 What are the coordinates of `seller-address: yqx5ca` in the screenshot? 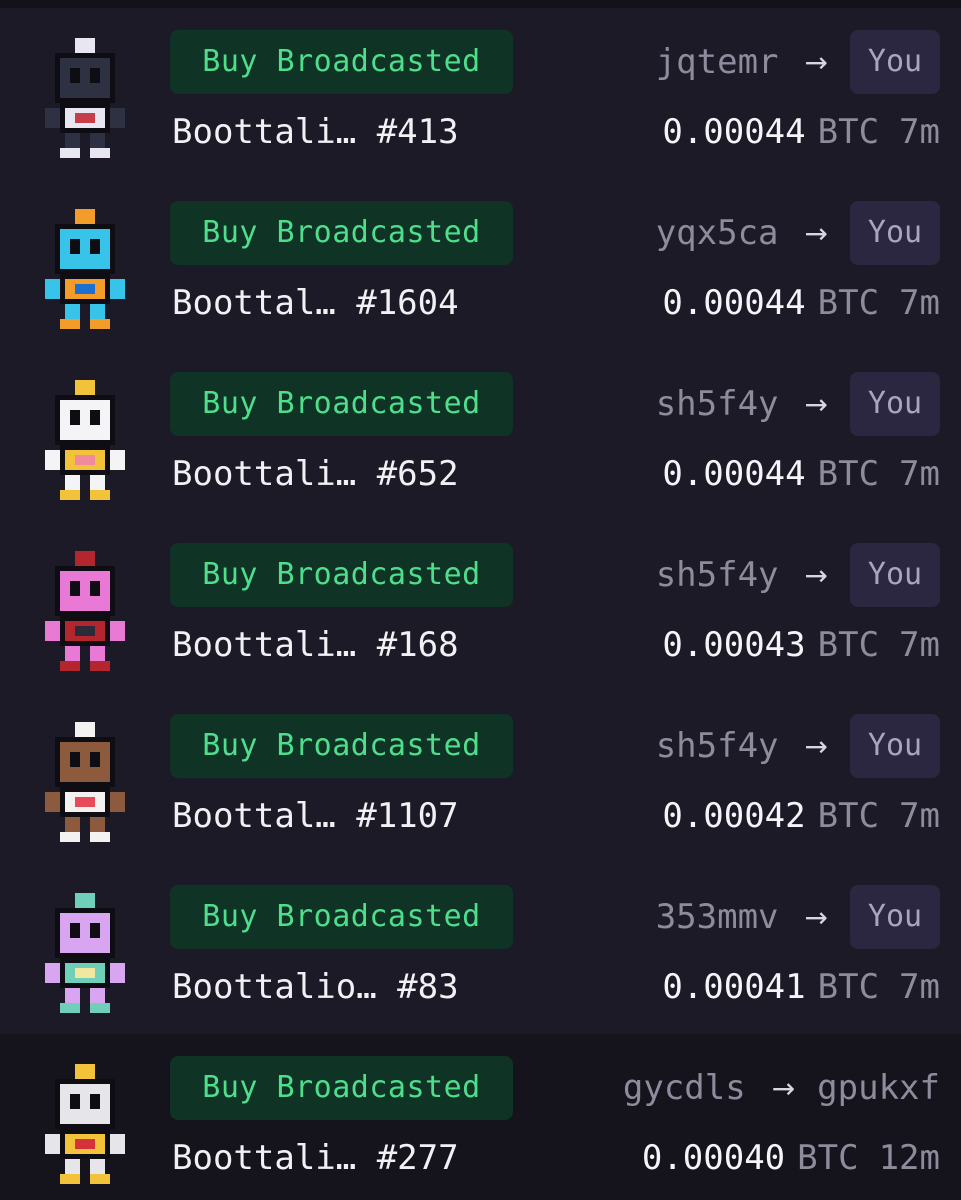 It's located at (717, 233).